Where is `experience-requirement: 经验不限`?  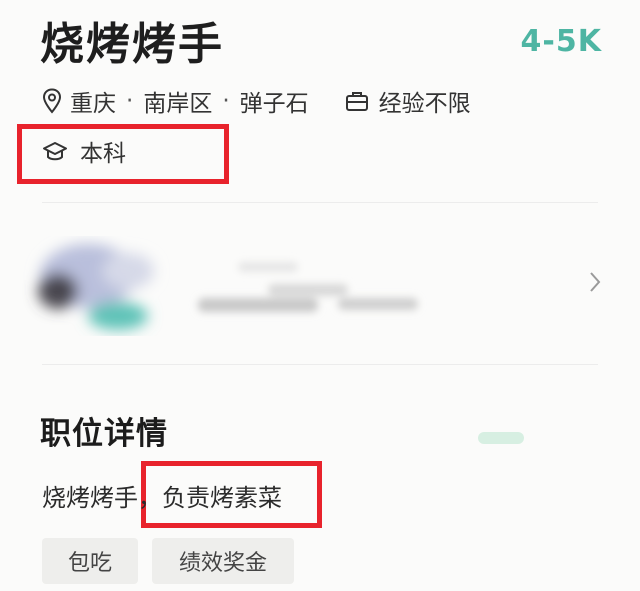
experience-requirement: 经验不限 is located at coordinates (424, 104).